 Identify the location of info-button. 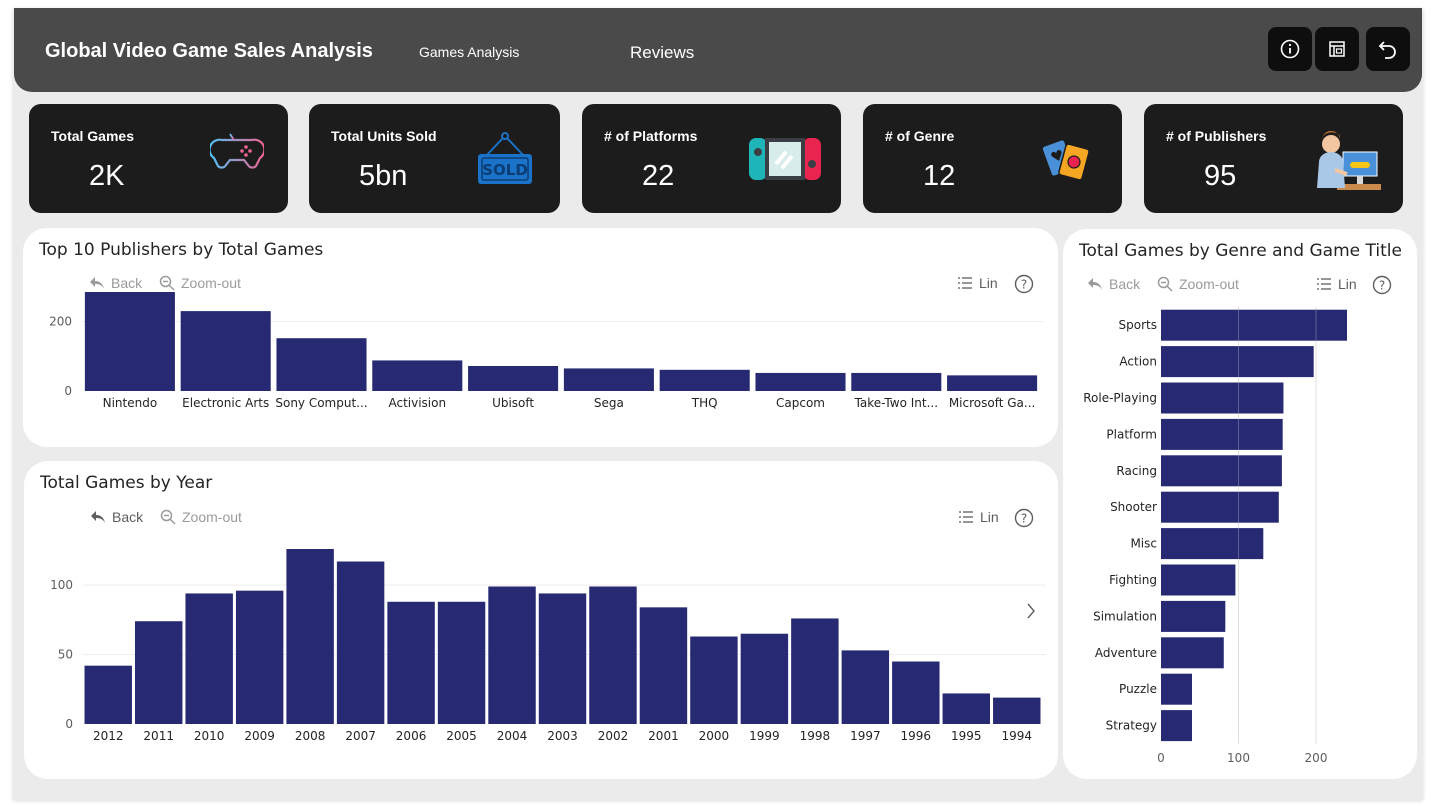
(1290, 49).